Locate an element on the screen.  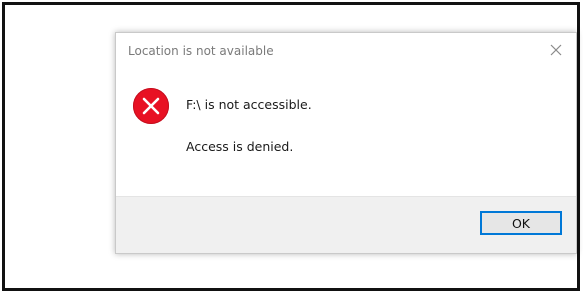
dialog-title: Location is not available is located at coordinates (201, 51).